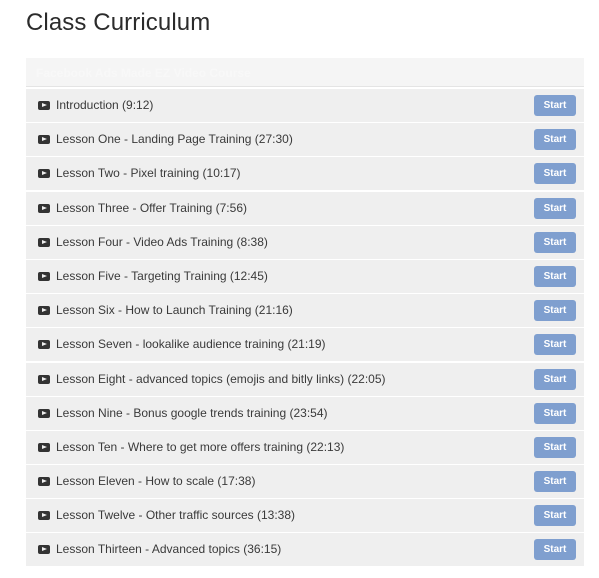  I want to click on lesson-title: Introduction (9:12), so click(104, 105).